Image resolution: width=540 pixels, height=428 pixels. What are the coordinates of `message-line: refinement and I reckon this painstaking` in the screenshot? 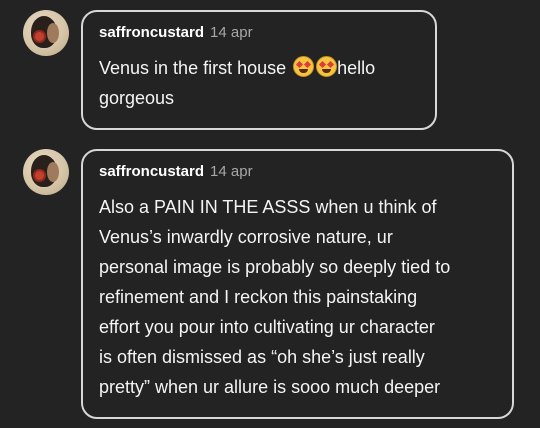 It's located at (258, 297).